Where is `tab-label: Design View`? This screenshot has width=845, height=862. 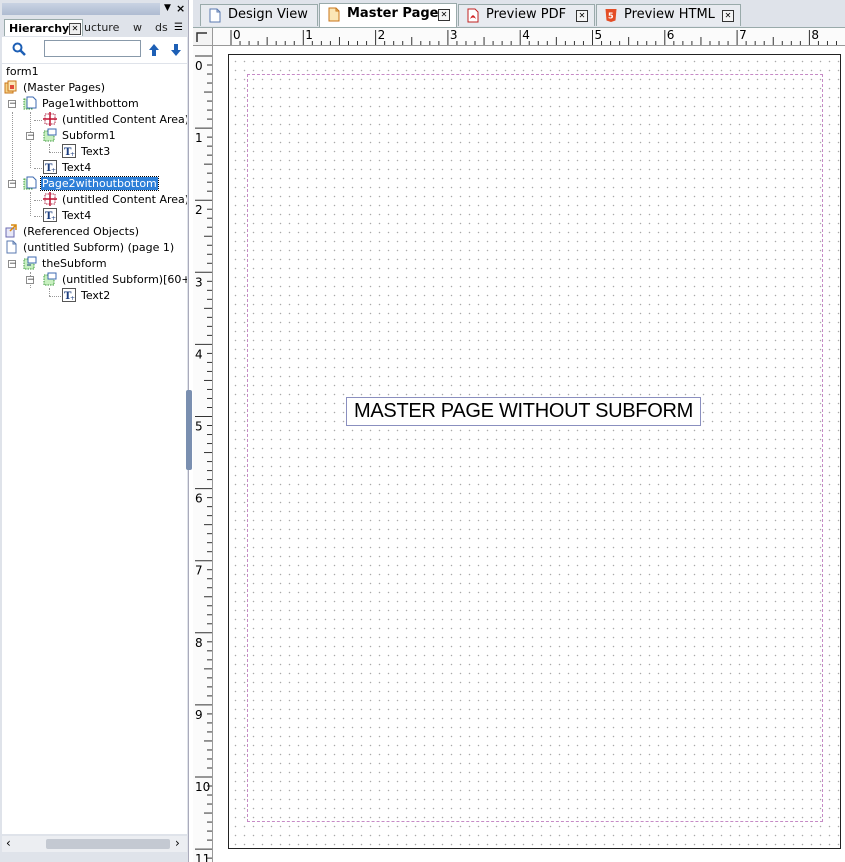 tab-label: Design View is located at coordinates (268, 14).